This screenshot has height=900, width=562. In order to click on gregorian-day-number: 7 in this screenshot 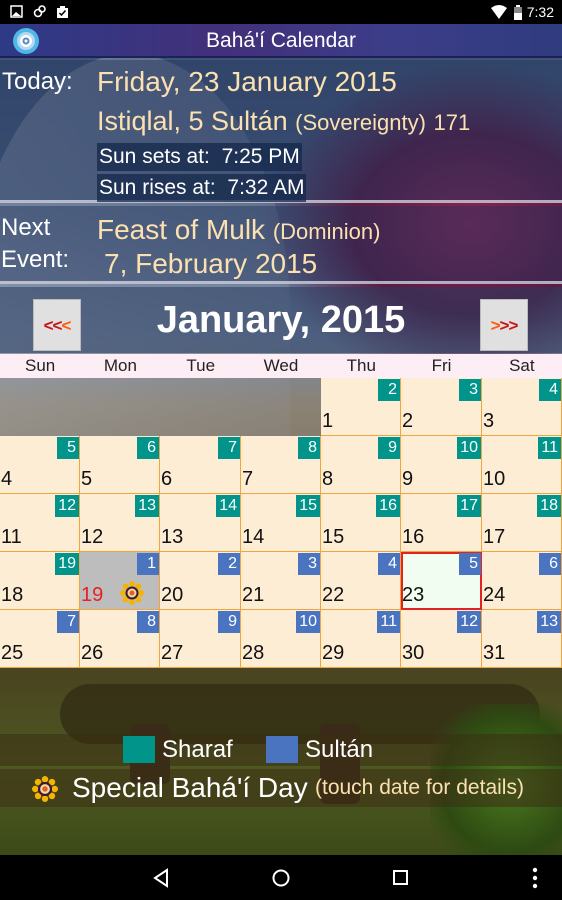, I will do `click(248, 479)`.